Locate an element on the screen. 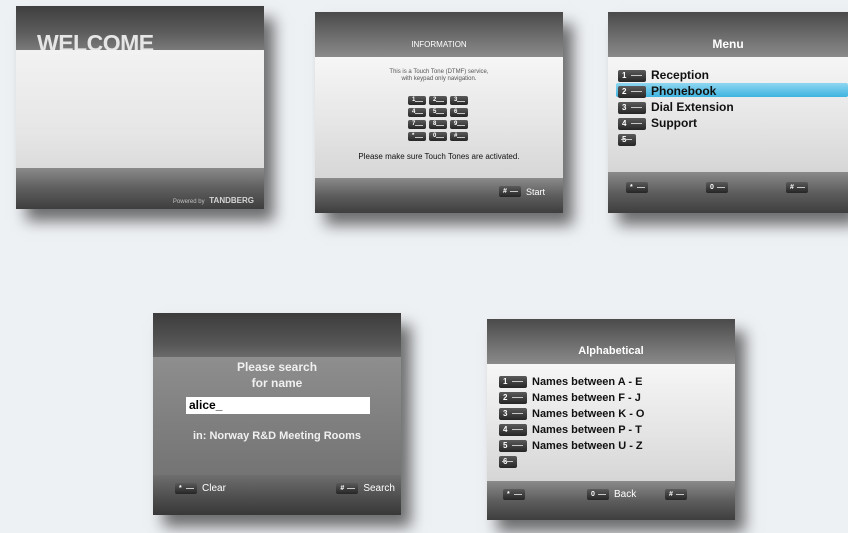 The width and height of the screenshot is (848, 533). search-input: alice_ is located at coordinates (278, 405).